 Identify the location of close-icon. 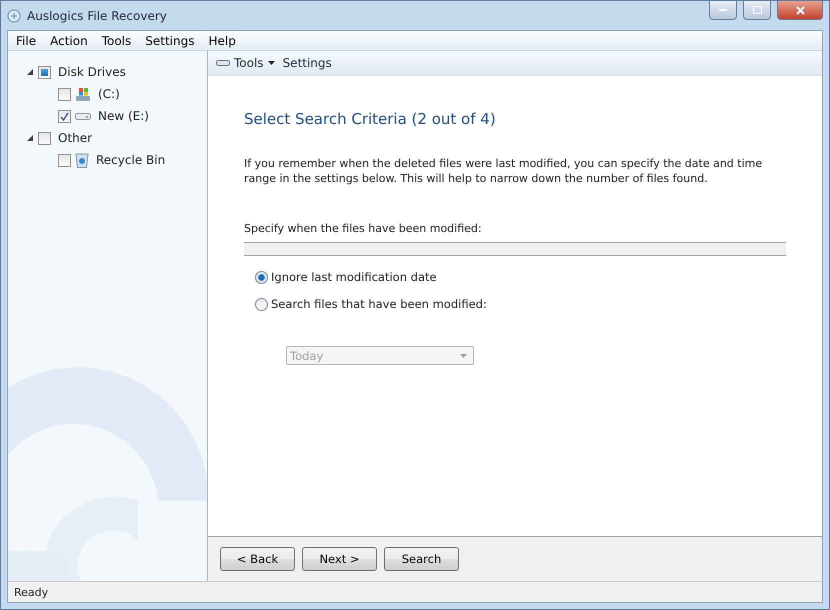
(800, 10).